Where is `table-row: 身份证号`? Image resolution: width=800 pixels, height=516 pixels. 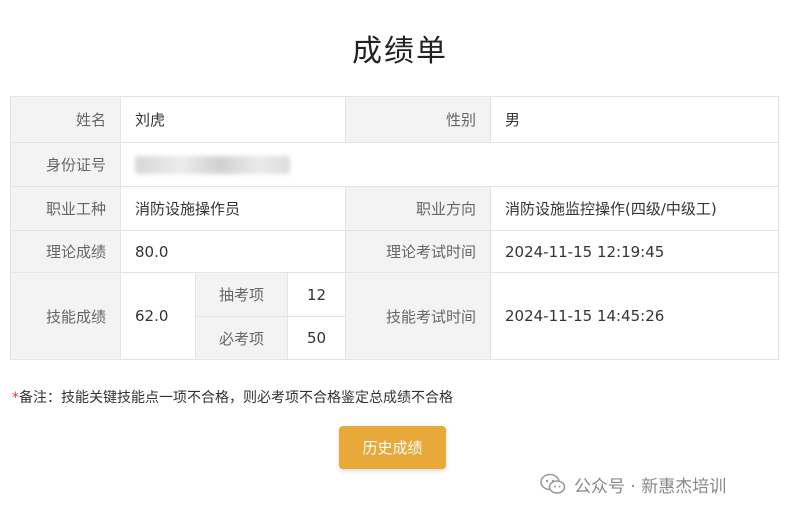 table-row: 身份证号 is located at coordinates (394, 164).